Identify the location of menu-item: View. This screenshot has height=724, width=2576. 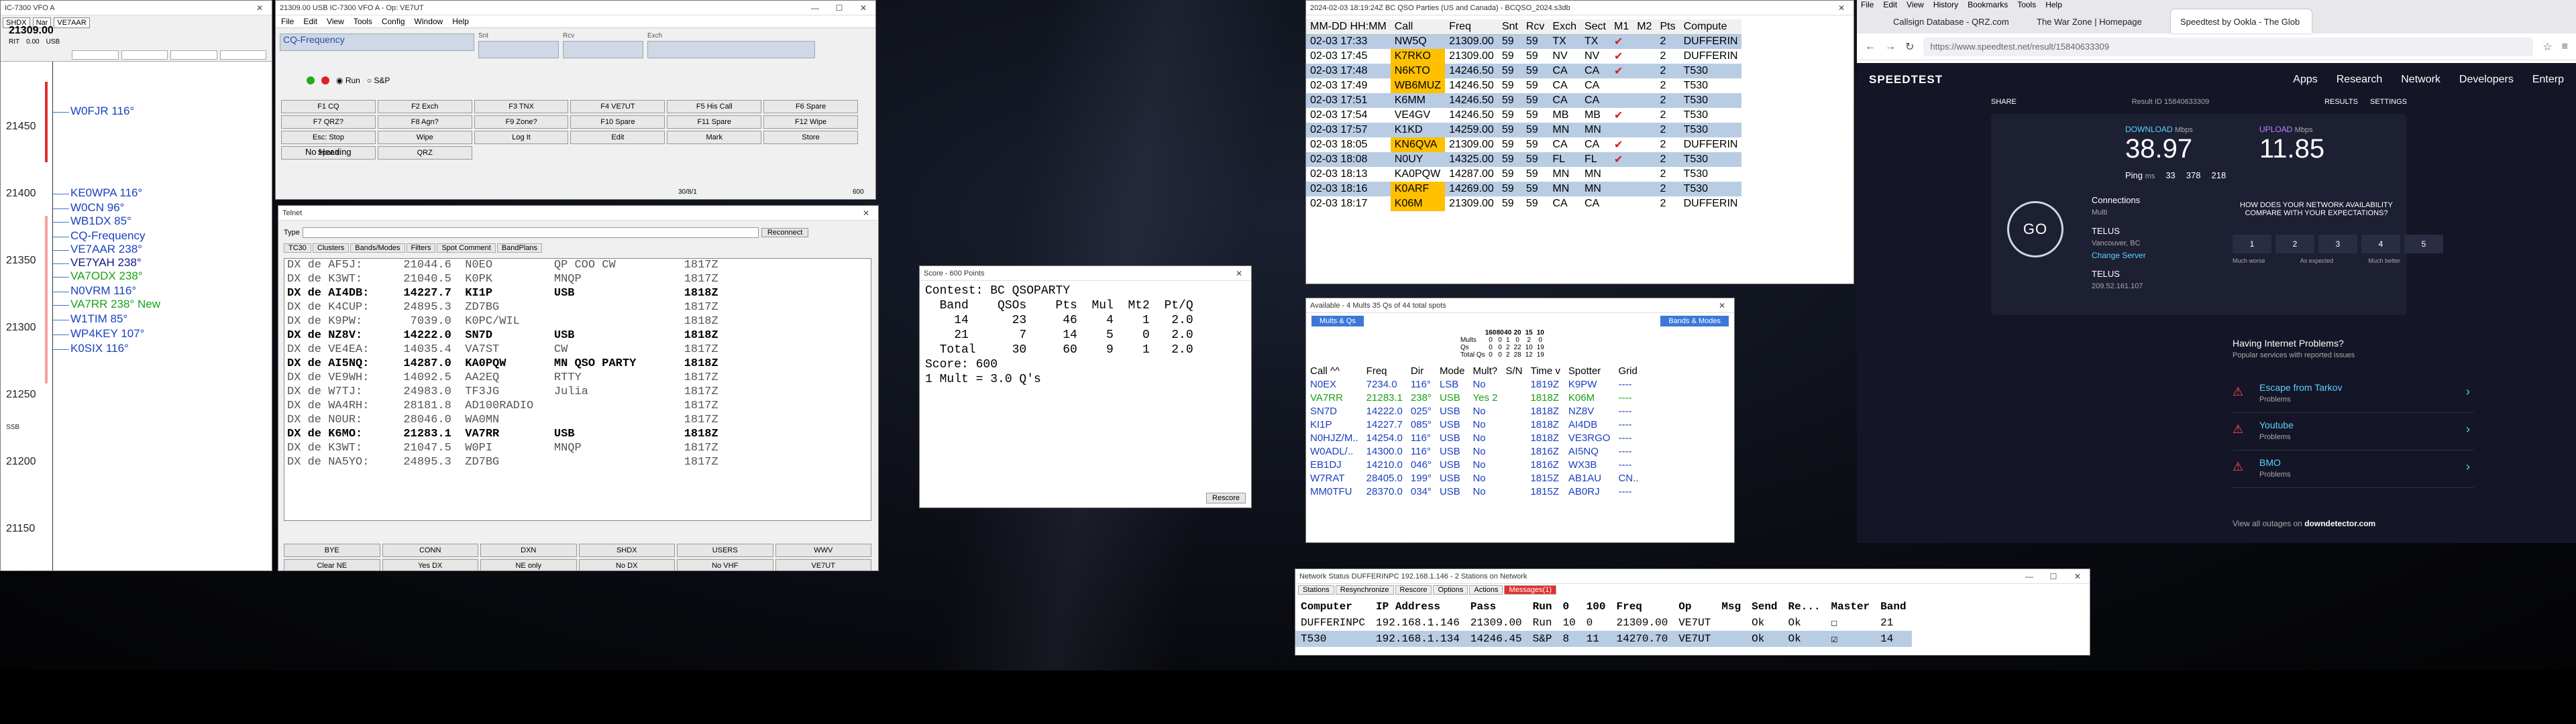
(335, 21).